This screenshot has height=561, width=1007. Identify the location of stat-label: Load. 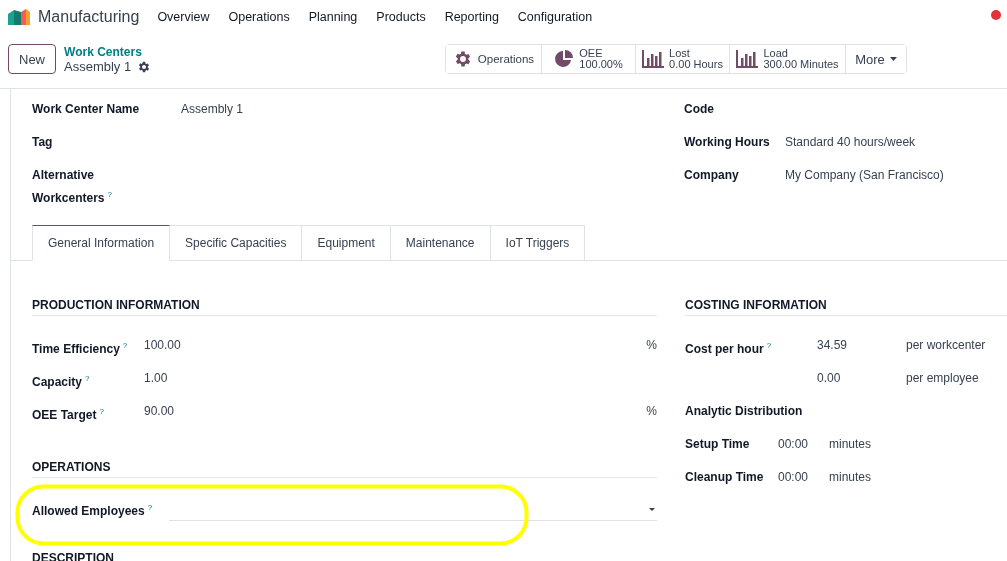
(776, 53).